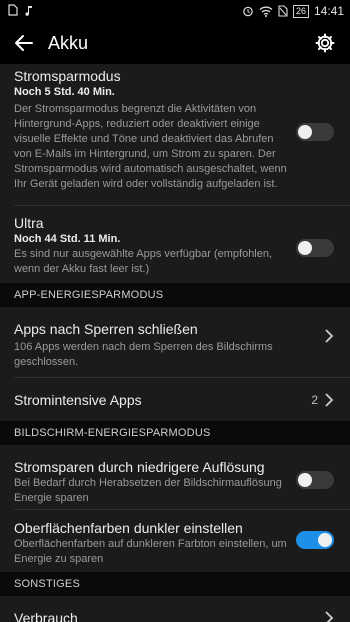 This screenshot has width=350, height=622. I want to click on close-apps-title: Apps nach Sperren schließen, so click(106, 329).